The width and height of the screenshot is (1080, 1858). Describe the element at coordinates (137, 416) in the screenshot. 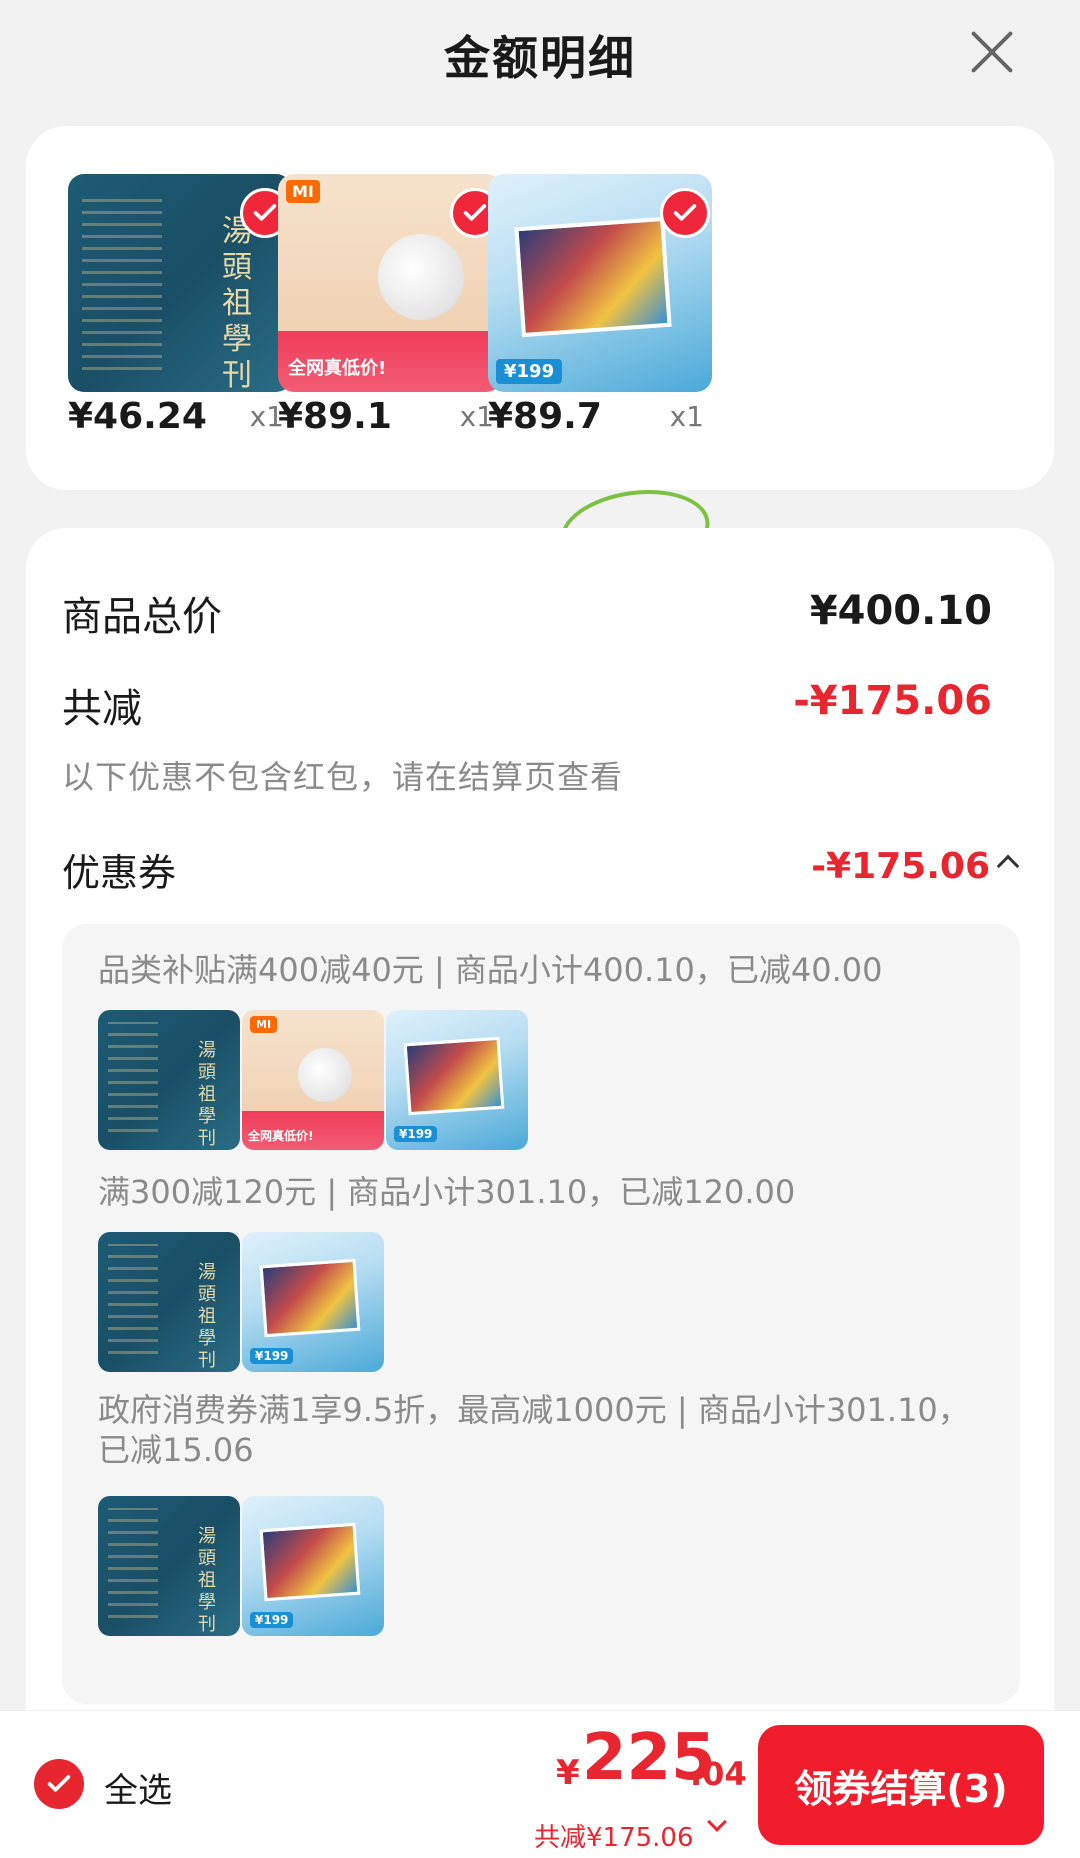

I see `product-price: ¥46.24` at that location.